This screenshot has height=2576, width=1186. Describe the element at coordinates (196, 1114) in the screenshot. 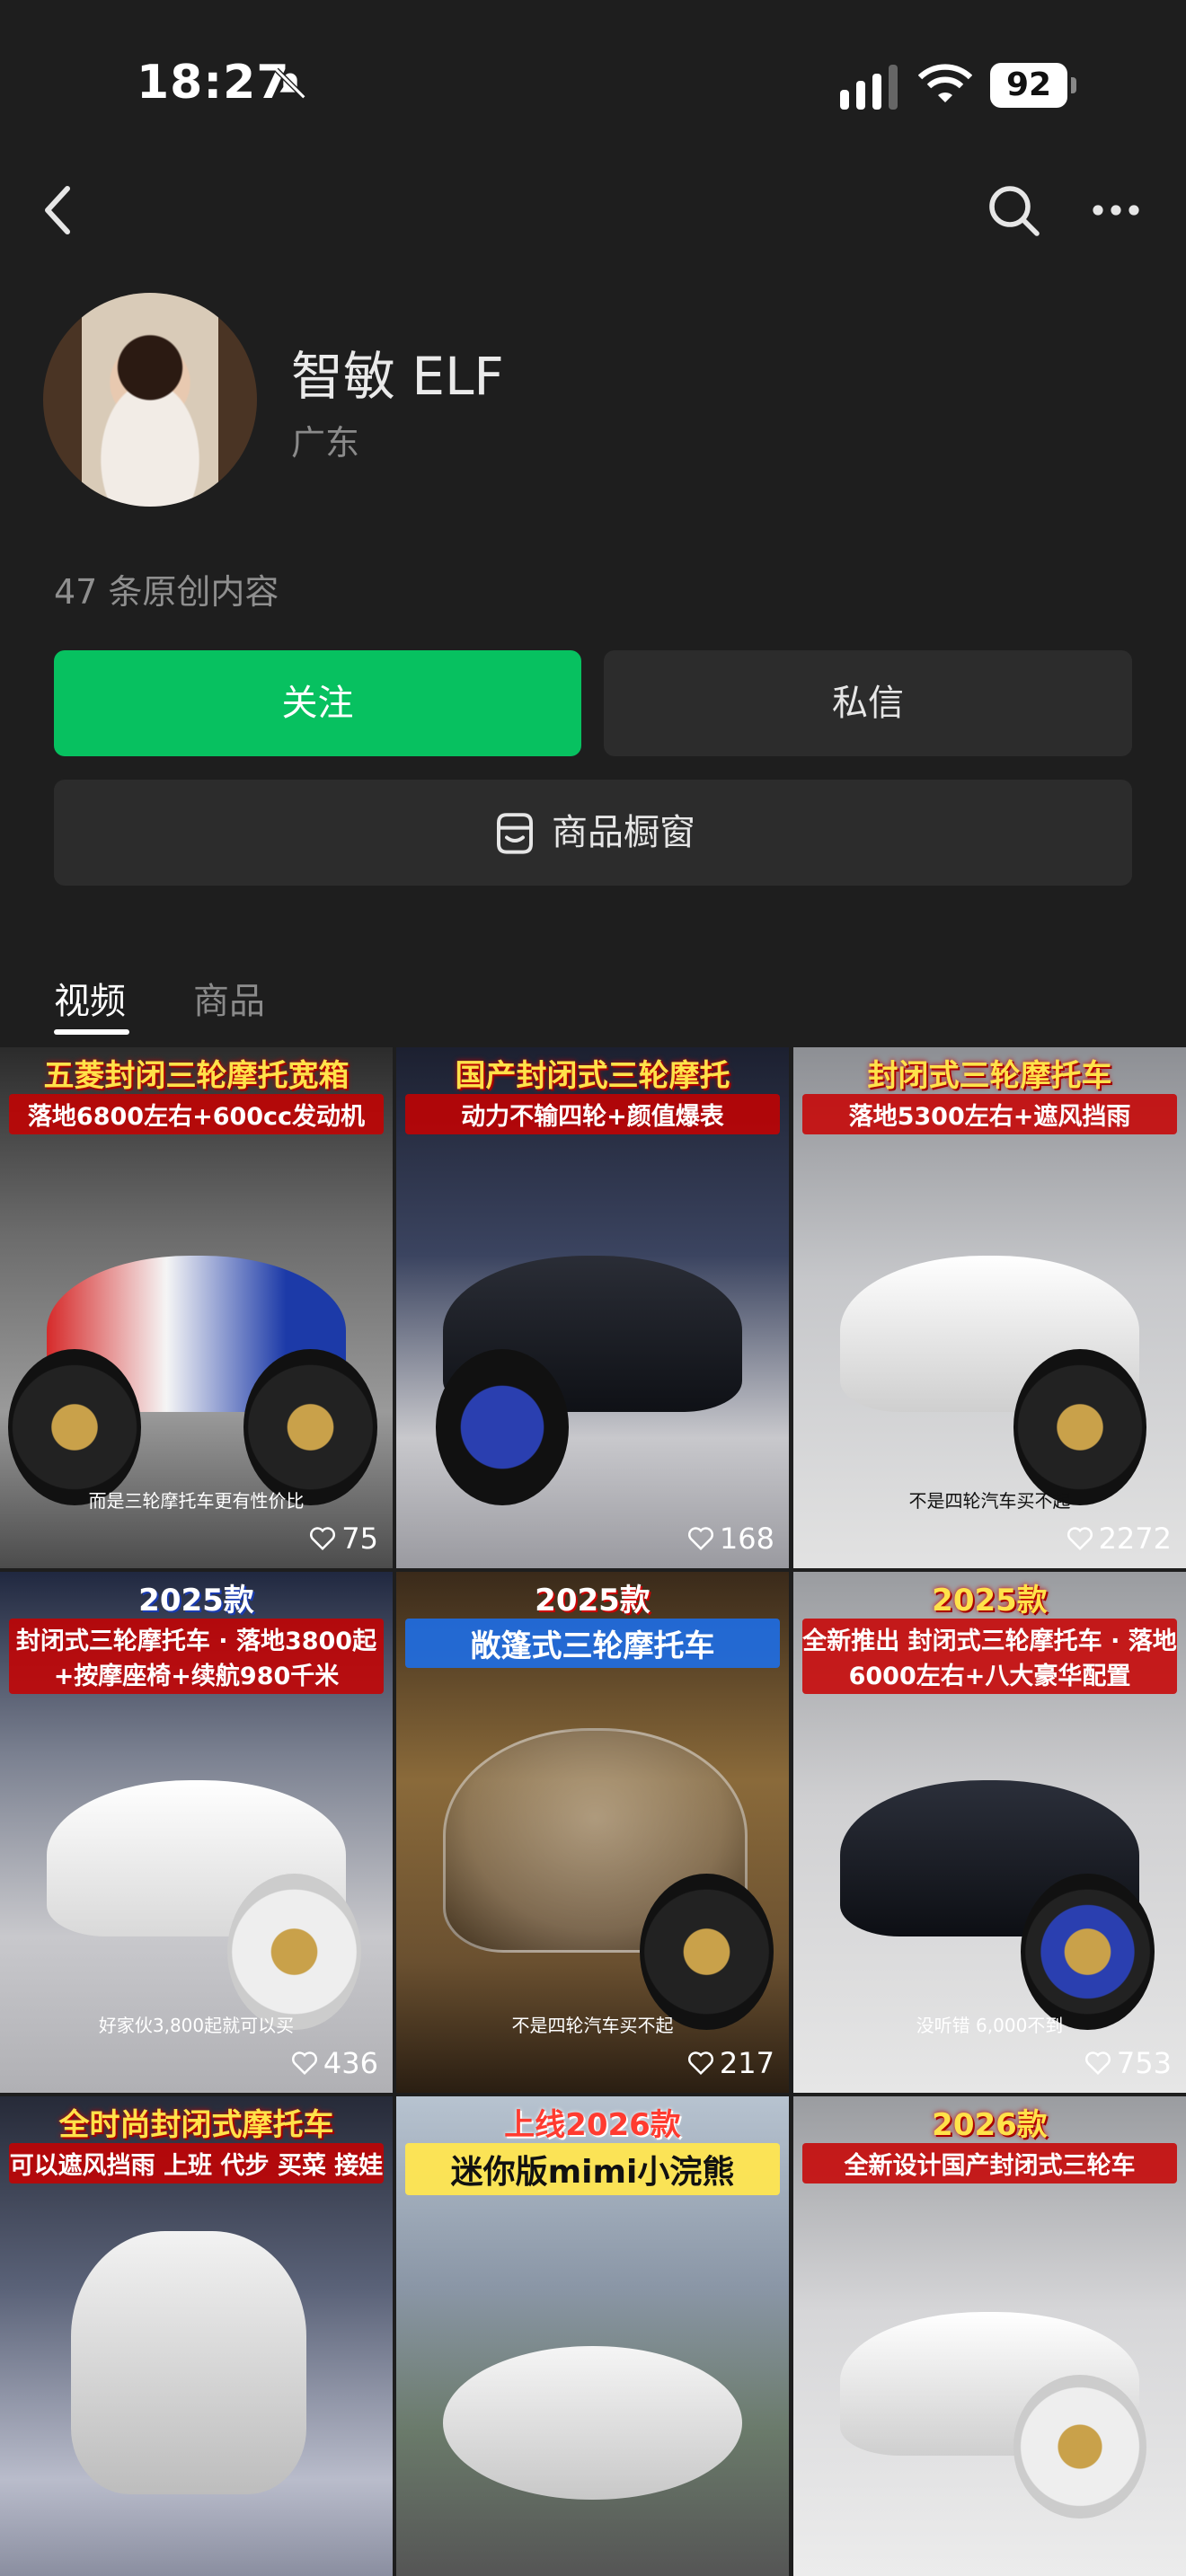

I see `video-subheadline: 落地6800左右+600cc发动机` at that location.